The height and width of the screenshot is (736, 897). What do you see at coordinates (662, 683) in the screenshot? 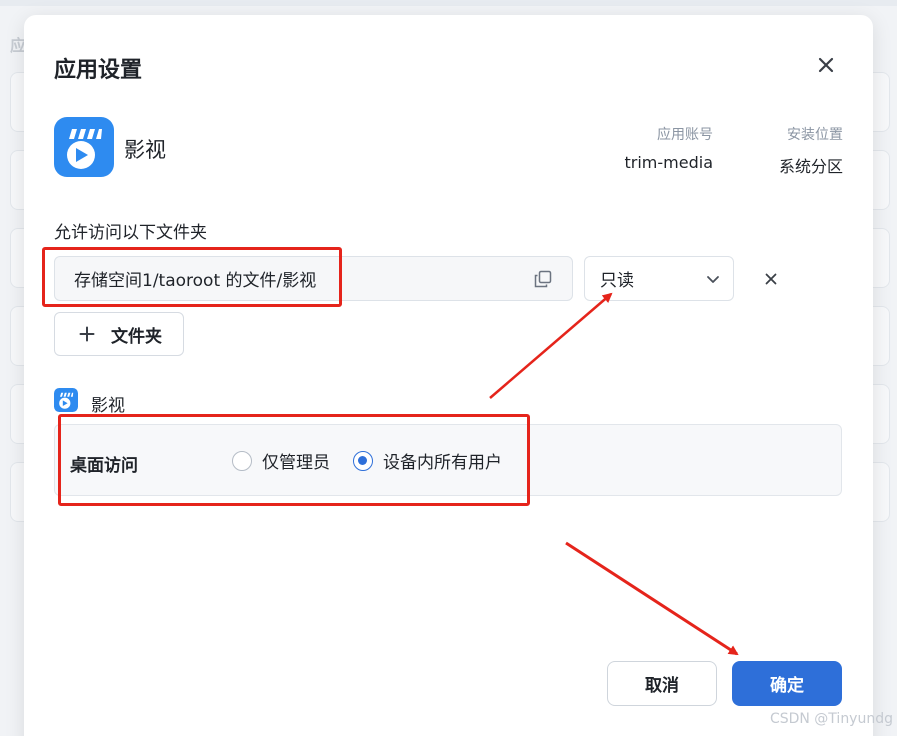
I see `cancel-button: 取消` at bounding box center [662, 683].